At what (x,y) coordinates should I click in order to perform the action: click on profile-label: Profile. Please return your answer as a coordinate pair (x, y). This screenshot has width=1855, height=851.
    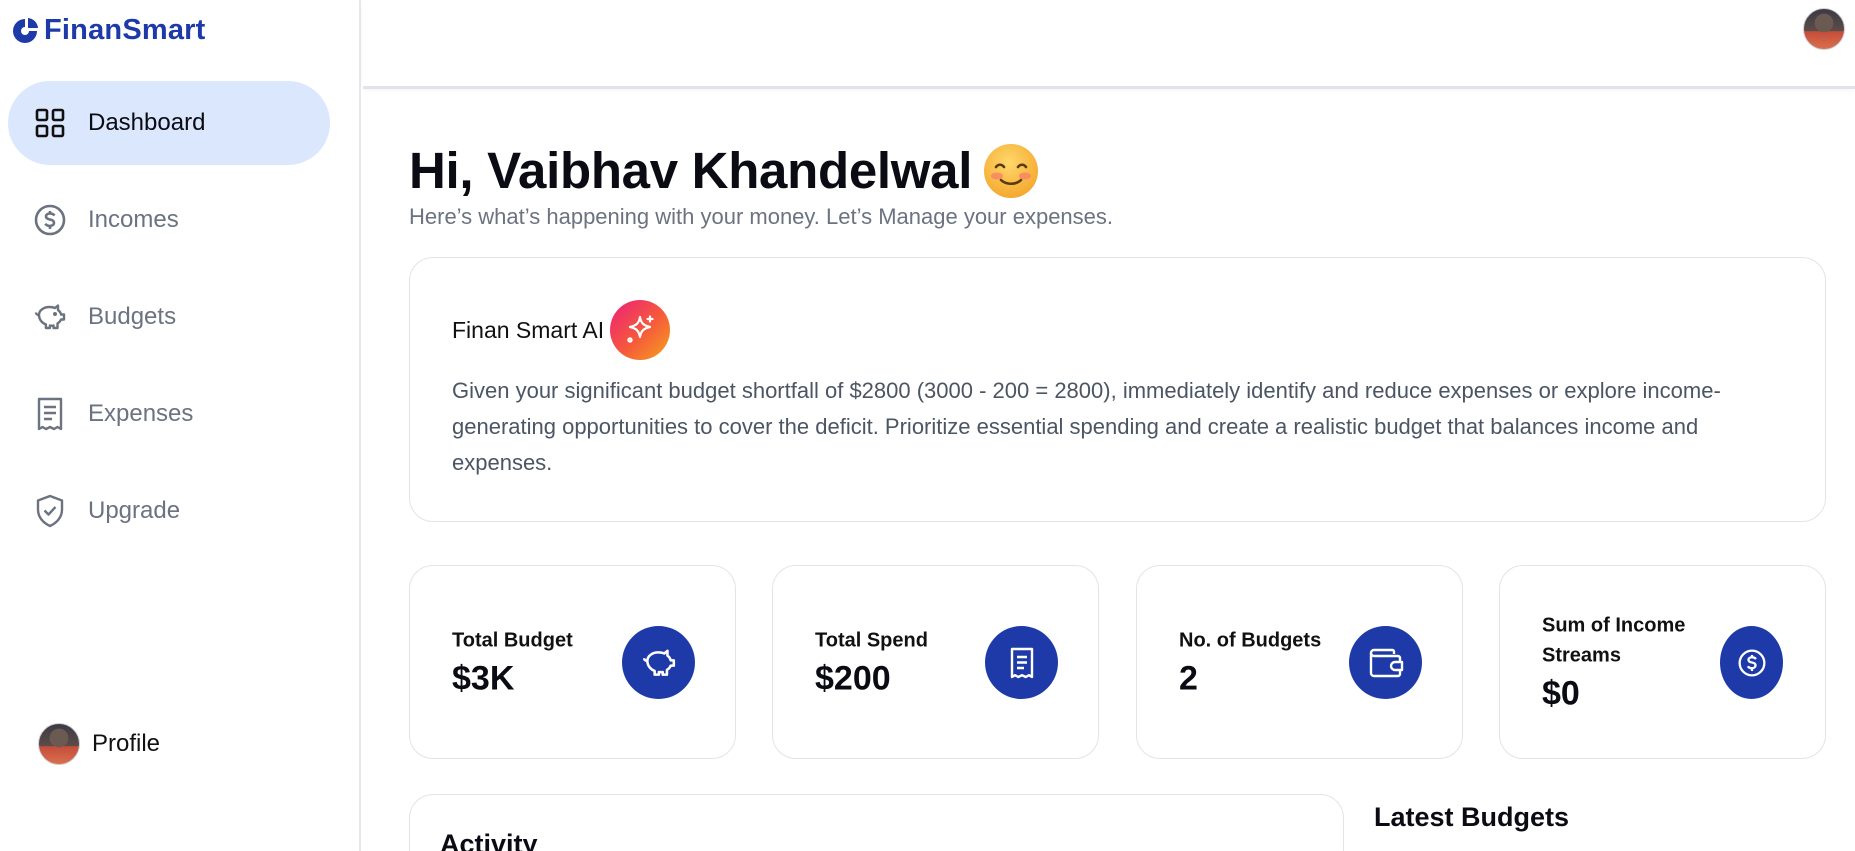
    Looking at the image, I should click on (126, 743).